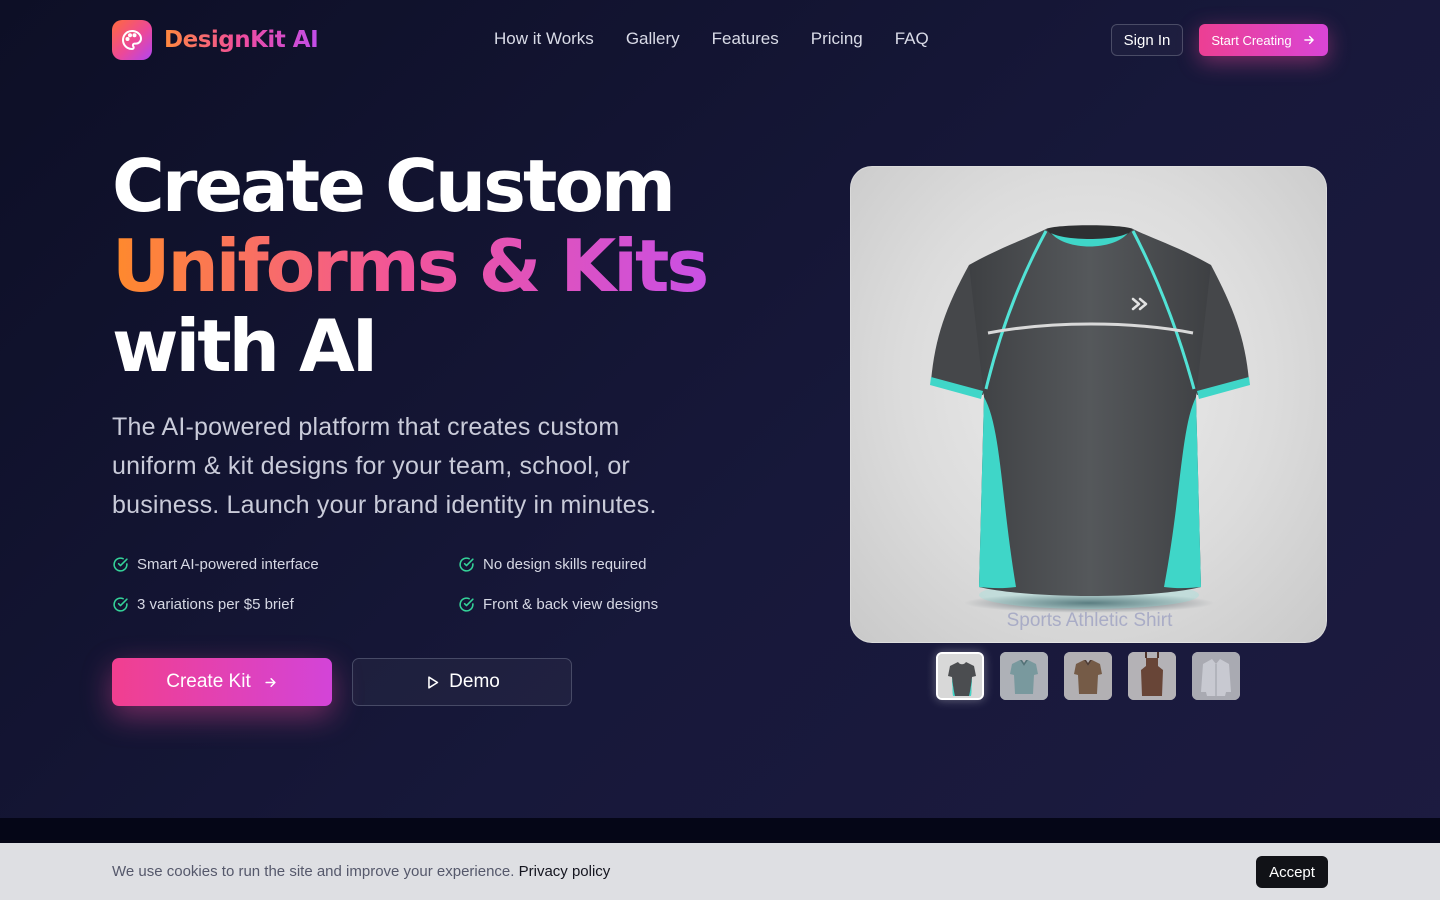 The image size is (1440, 900). I want to click on feature-text: Smart AI-powered interface, so click(228, 564).